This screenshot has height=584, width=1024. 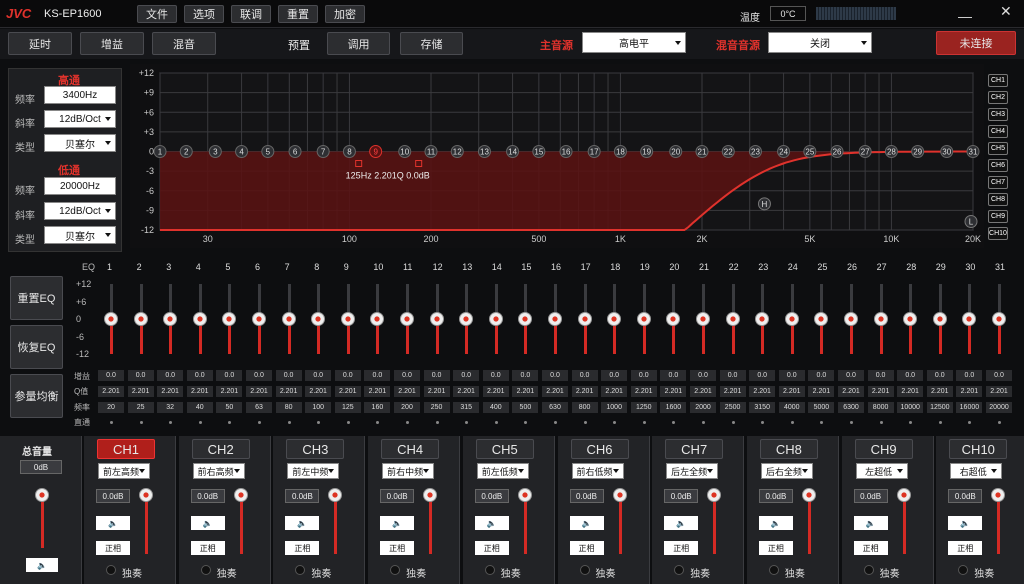 I want to click on toolbar-button-1: 增益, so click(x=112, y=43).